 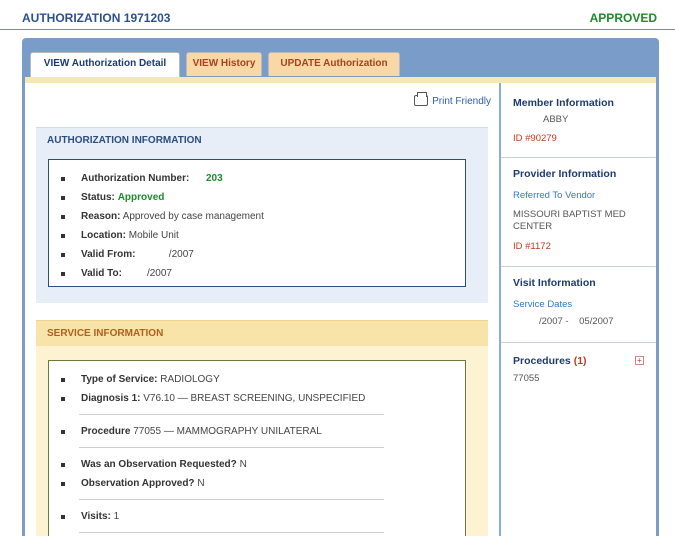 What do you see at coordinates (563, 103) in the screenshot?
I see `member-information-title: Member Information` at bounding box center [563, 103].